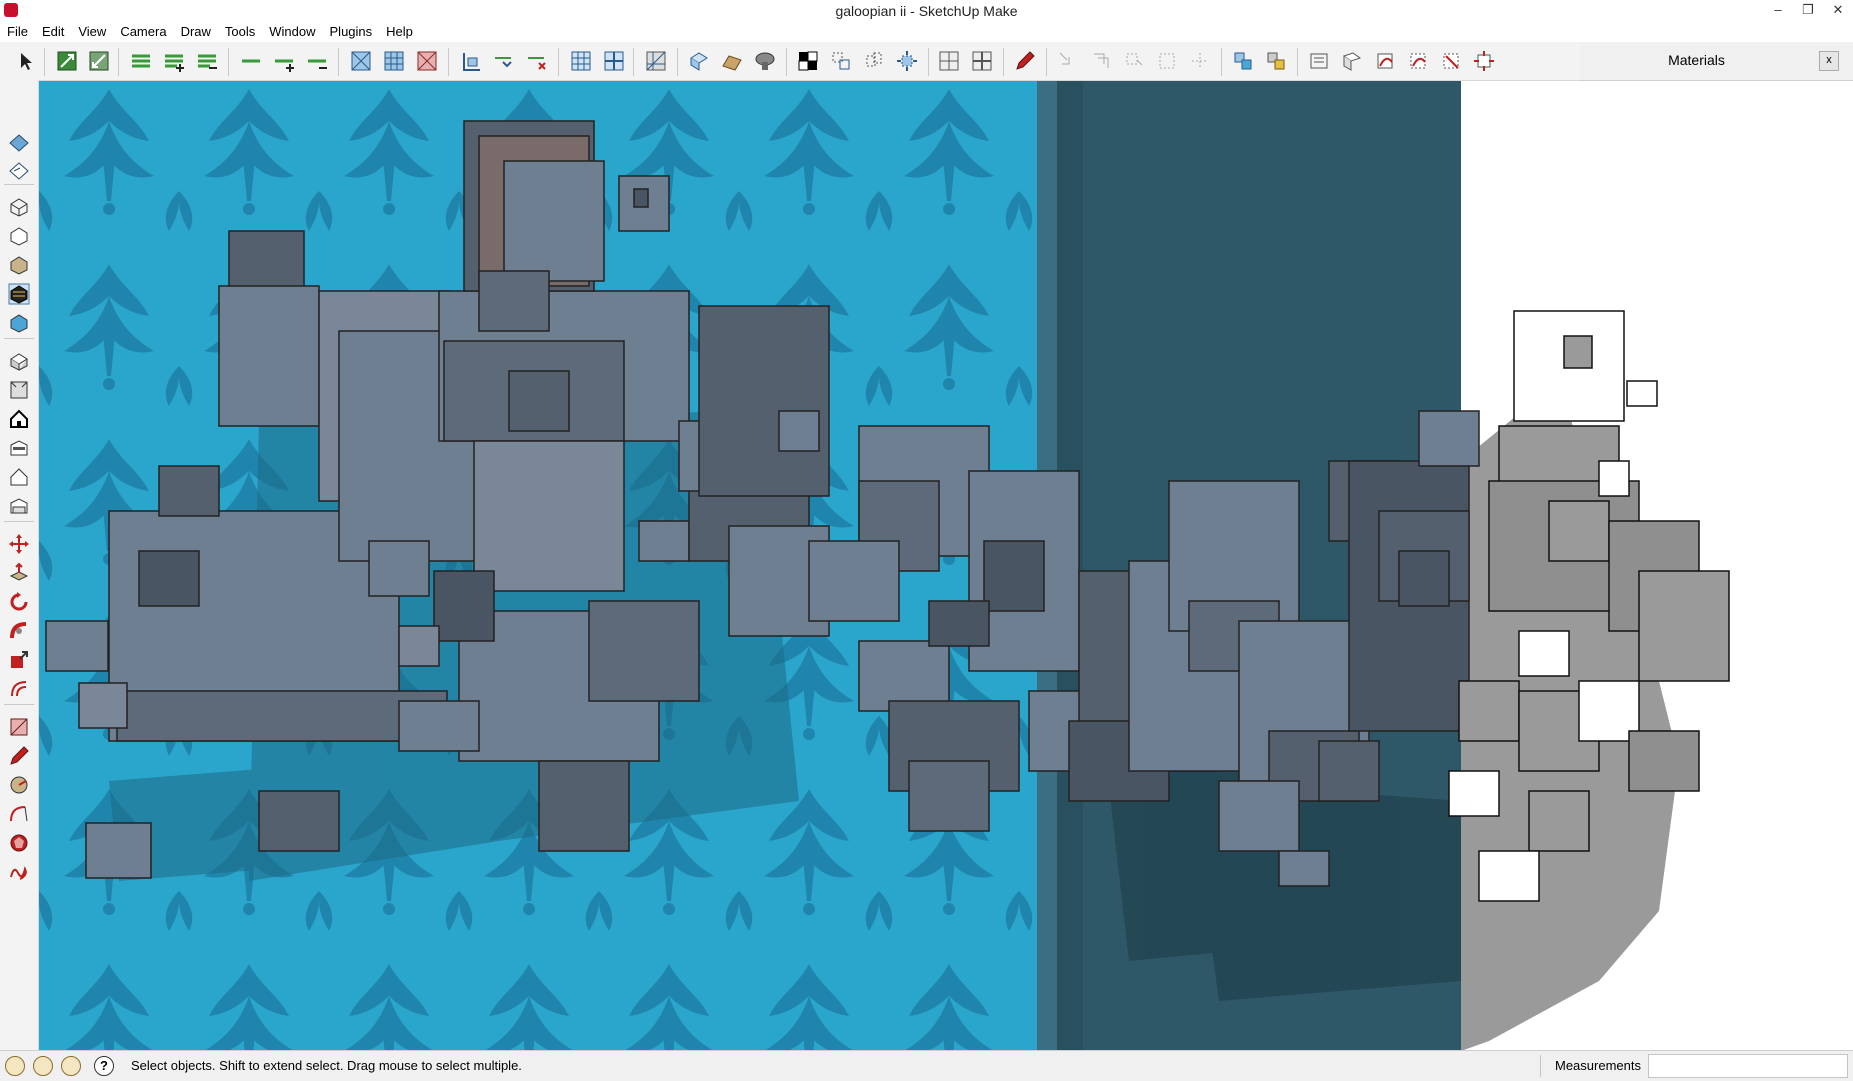  What do you see at coordinates (19, 573) in the screenshot?
I see `push-pull-icon` at bounding box center [19, 573].